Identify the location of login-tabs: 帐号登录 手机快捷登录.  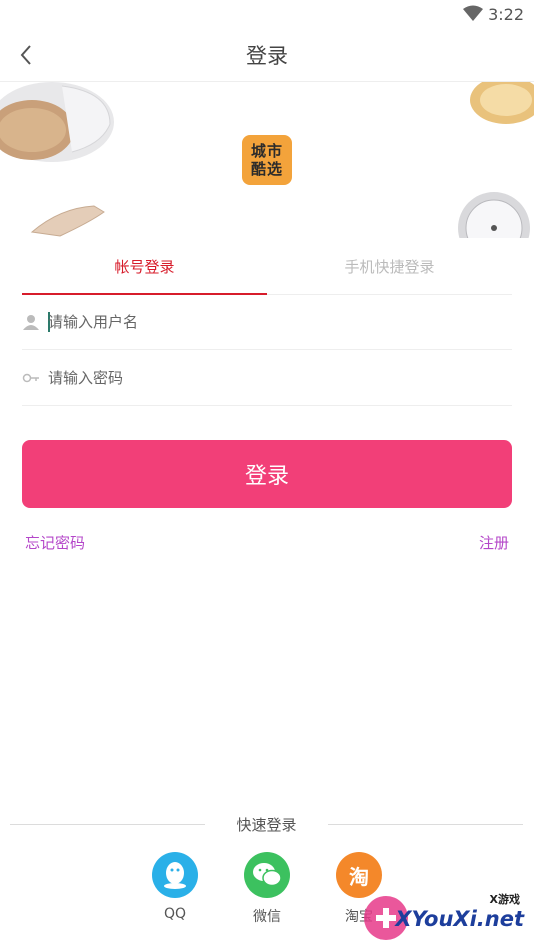
(267, 266).